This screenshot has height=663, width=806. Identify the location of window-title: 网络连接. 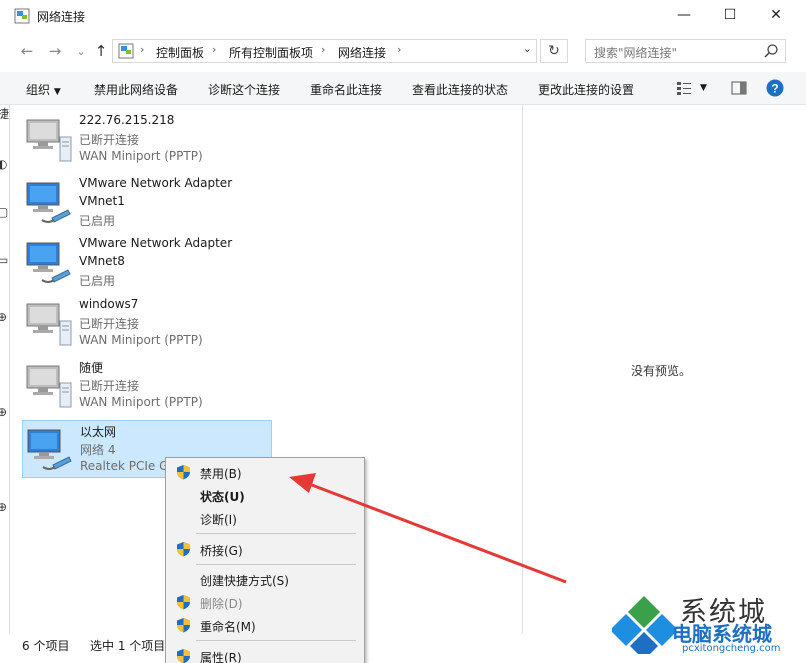
(61, 17).